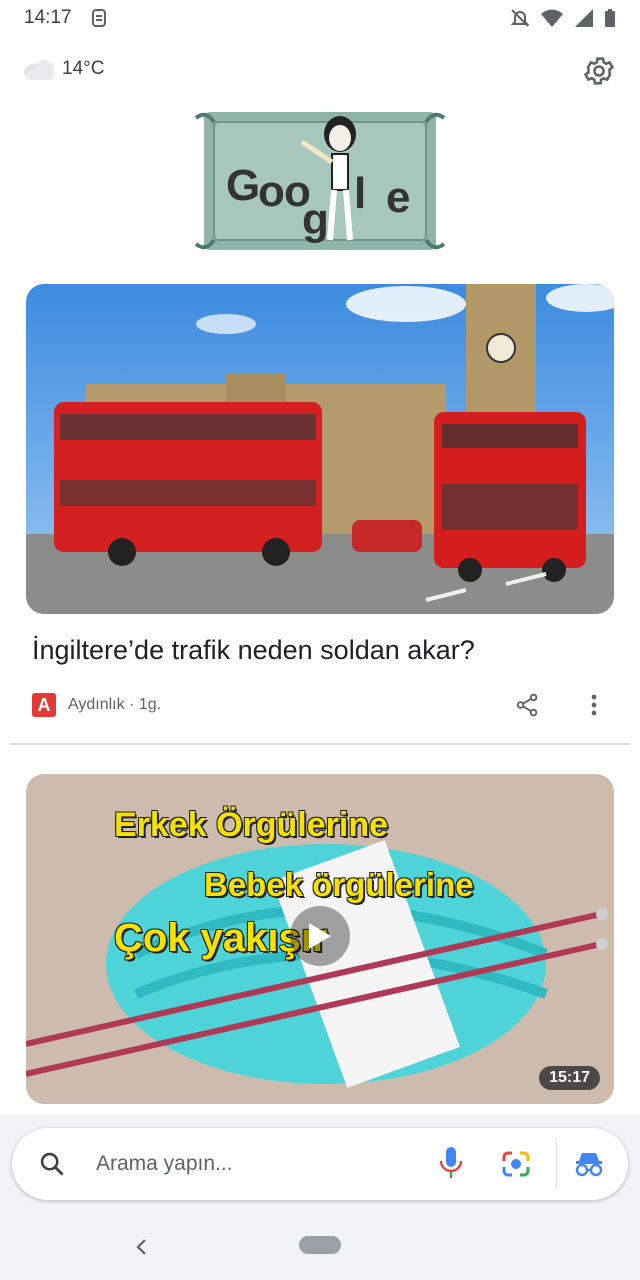 This screenshot has width=640, height=1280. I want to click on article-meta: A Aydınlık · 1g., so click(322, 705).